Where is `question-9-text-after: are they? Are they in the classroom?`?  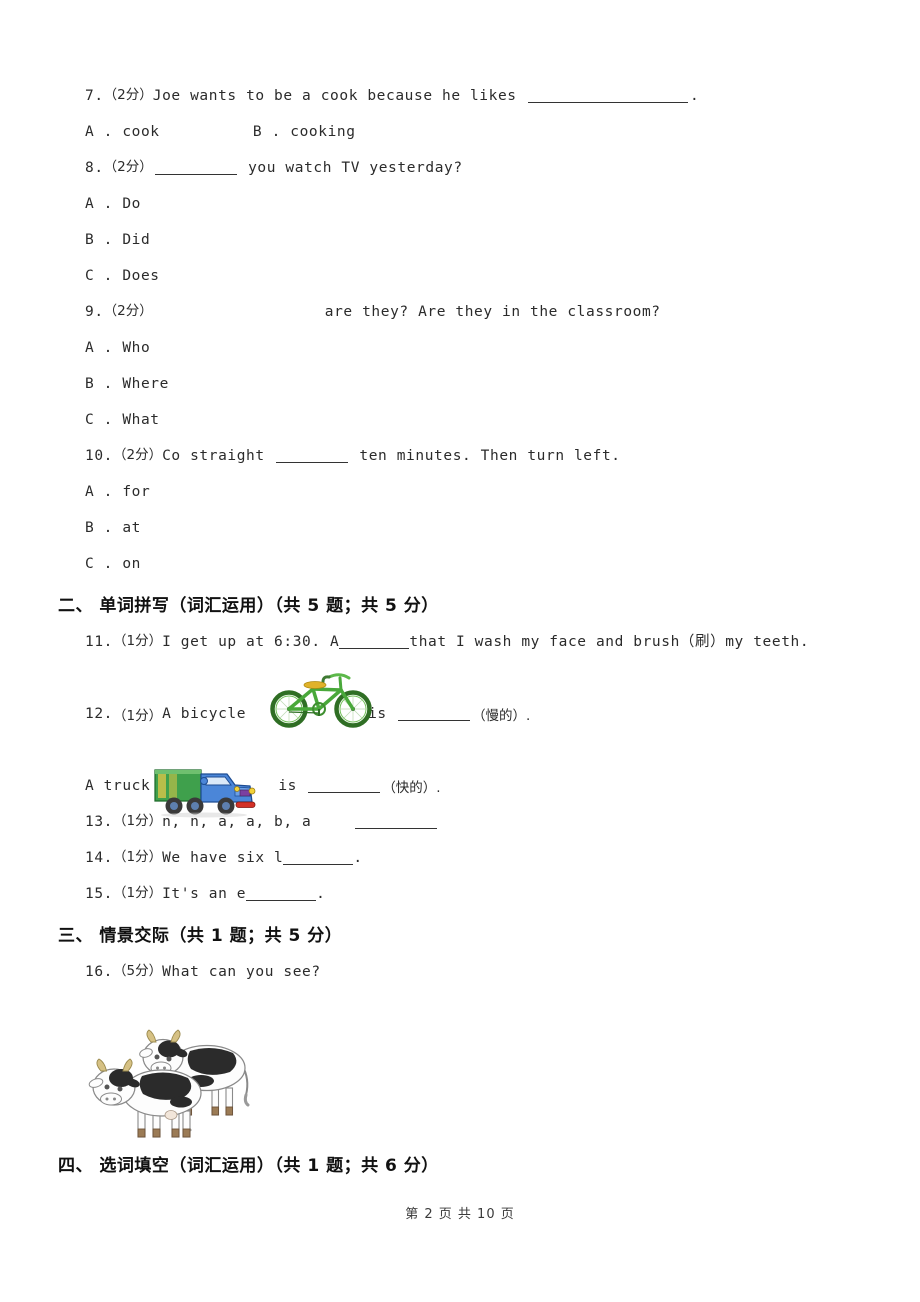
question-9-text-after: are they? Are they in the classroom? is located at coordinates (492, 311).